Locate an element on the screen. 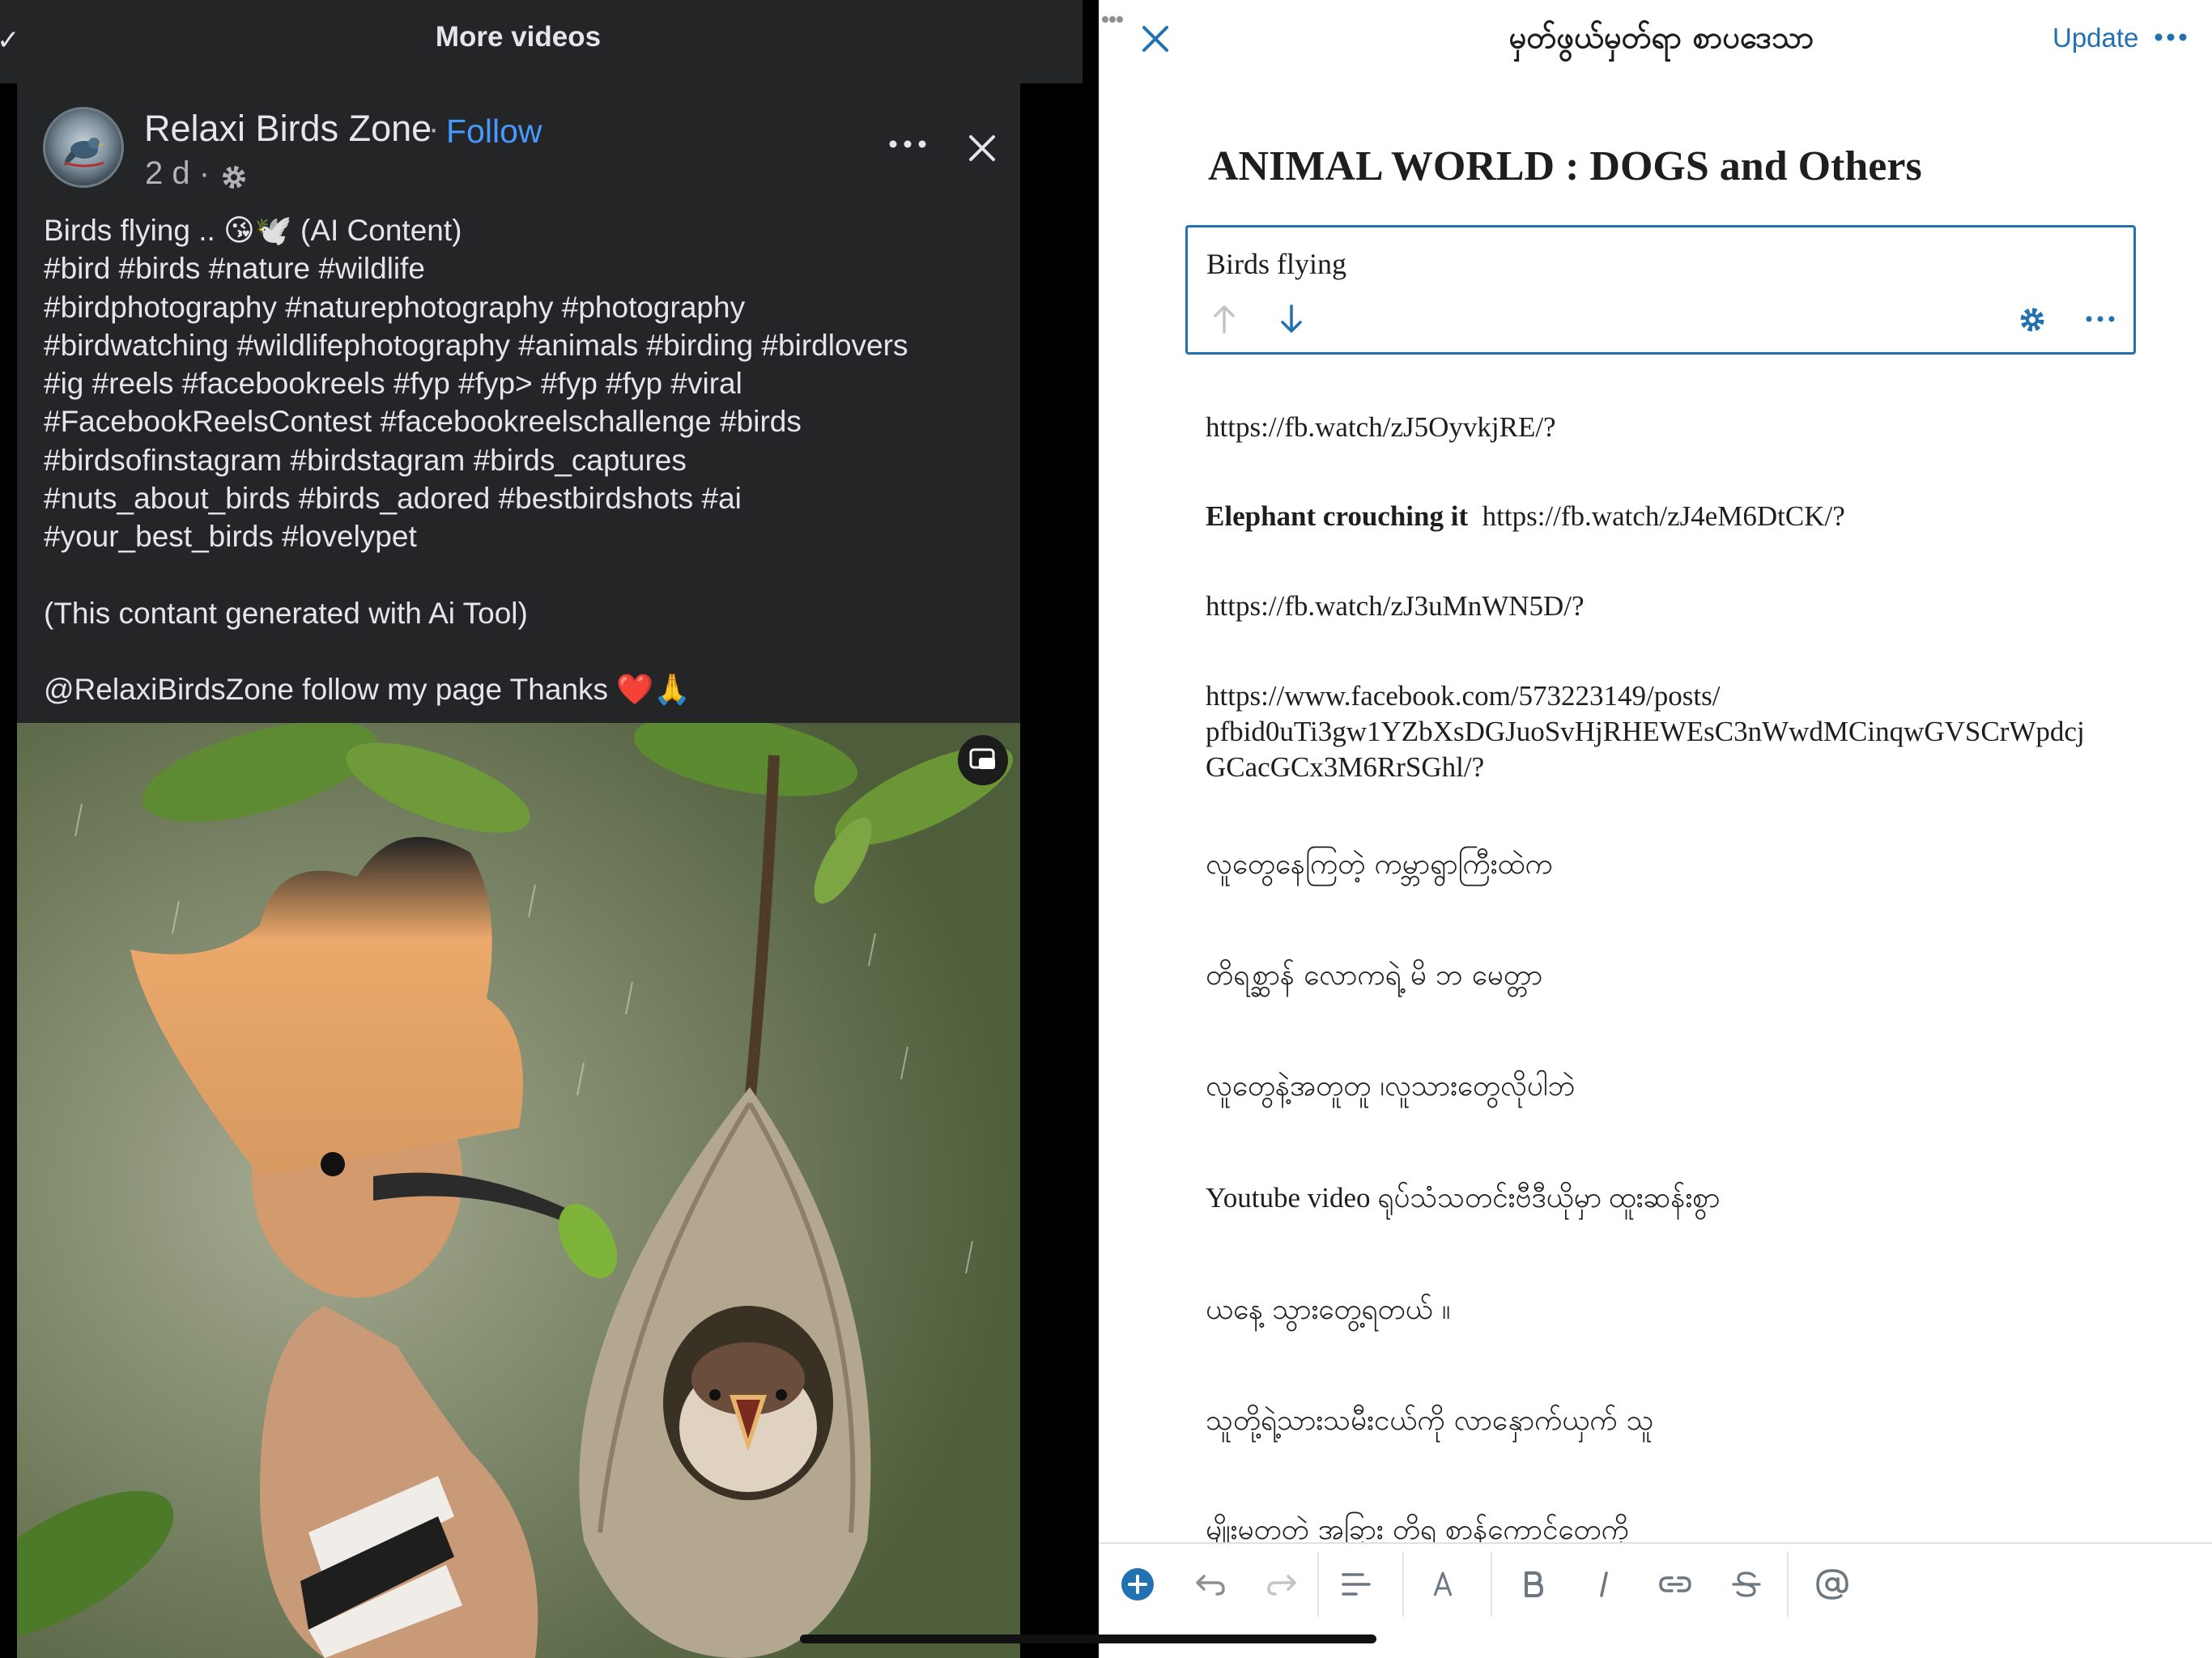 The image size is (2212, 1658). caption-line: Birds flying .. 😘🕊️ (AI Content) is located at coordinates (253, 230).